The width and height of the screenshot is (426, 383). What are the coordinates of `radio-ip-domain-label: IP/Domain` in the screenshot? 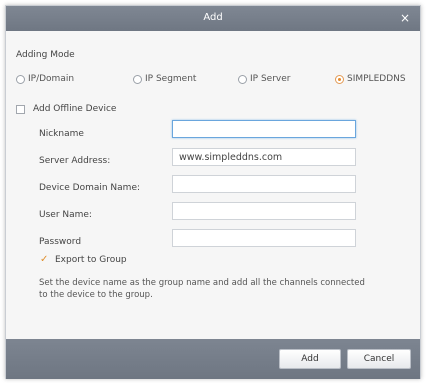 It's located at (51, 79).